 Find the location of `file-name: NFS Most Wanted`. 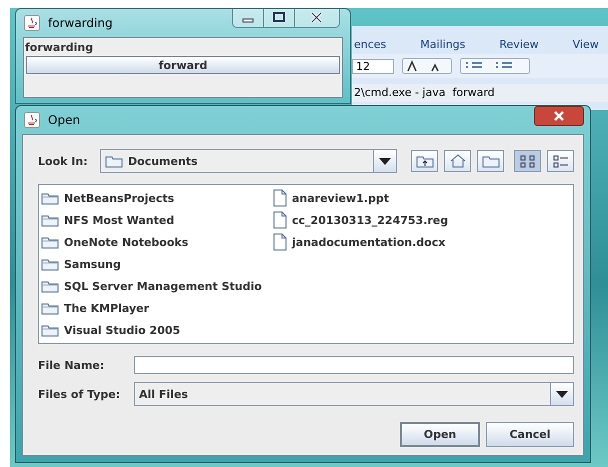

file-name: NFS Most Wanted is located at coordinates (119, 220).